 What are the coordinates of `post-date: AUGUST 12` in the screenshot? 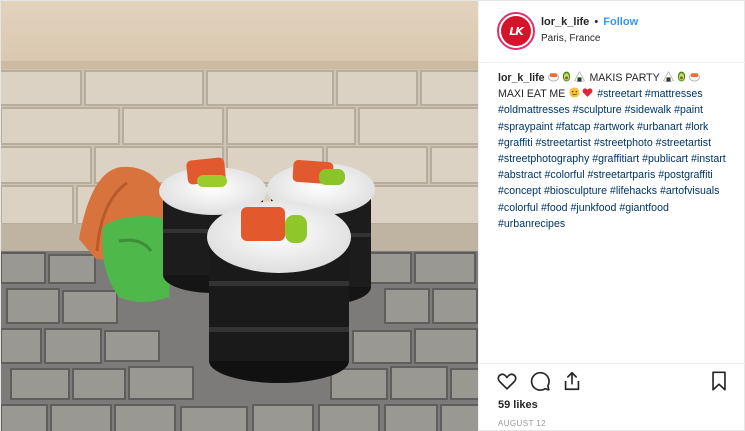 It's located at (522, 423).